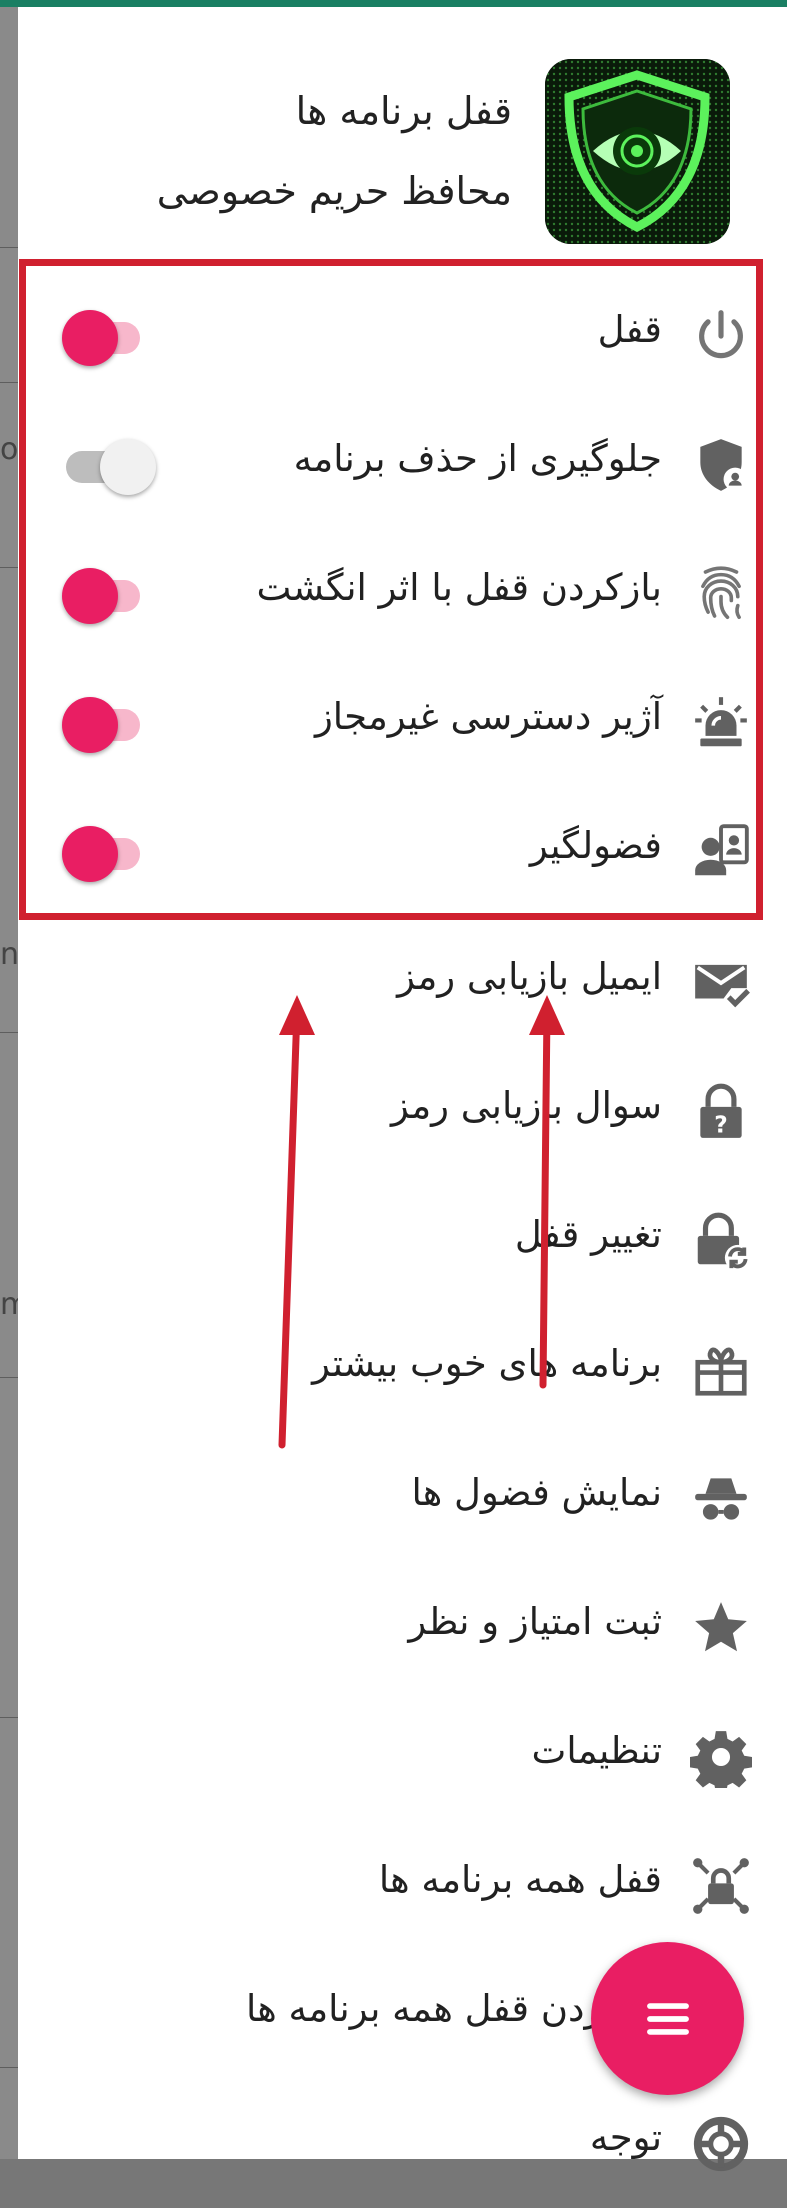 The width and height of the screenshot is (787, 2208). I want to click on menu-item-label: تنظیمات, so click(596, 1750).